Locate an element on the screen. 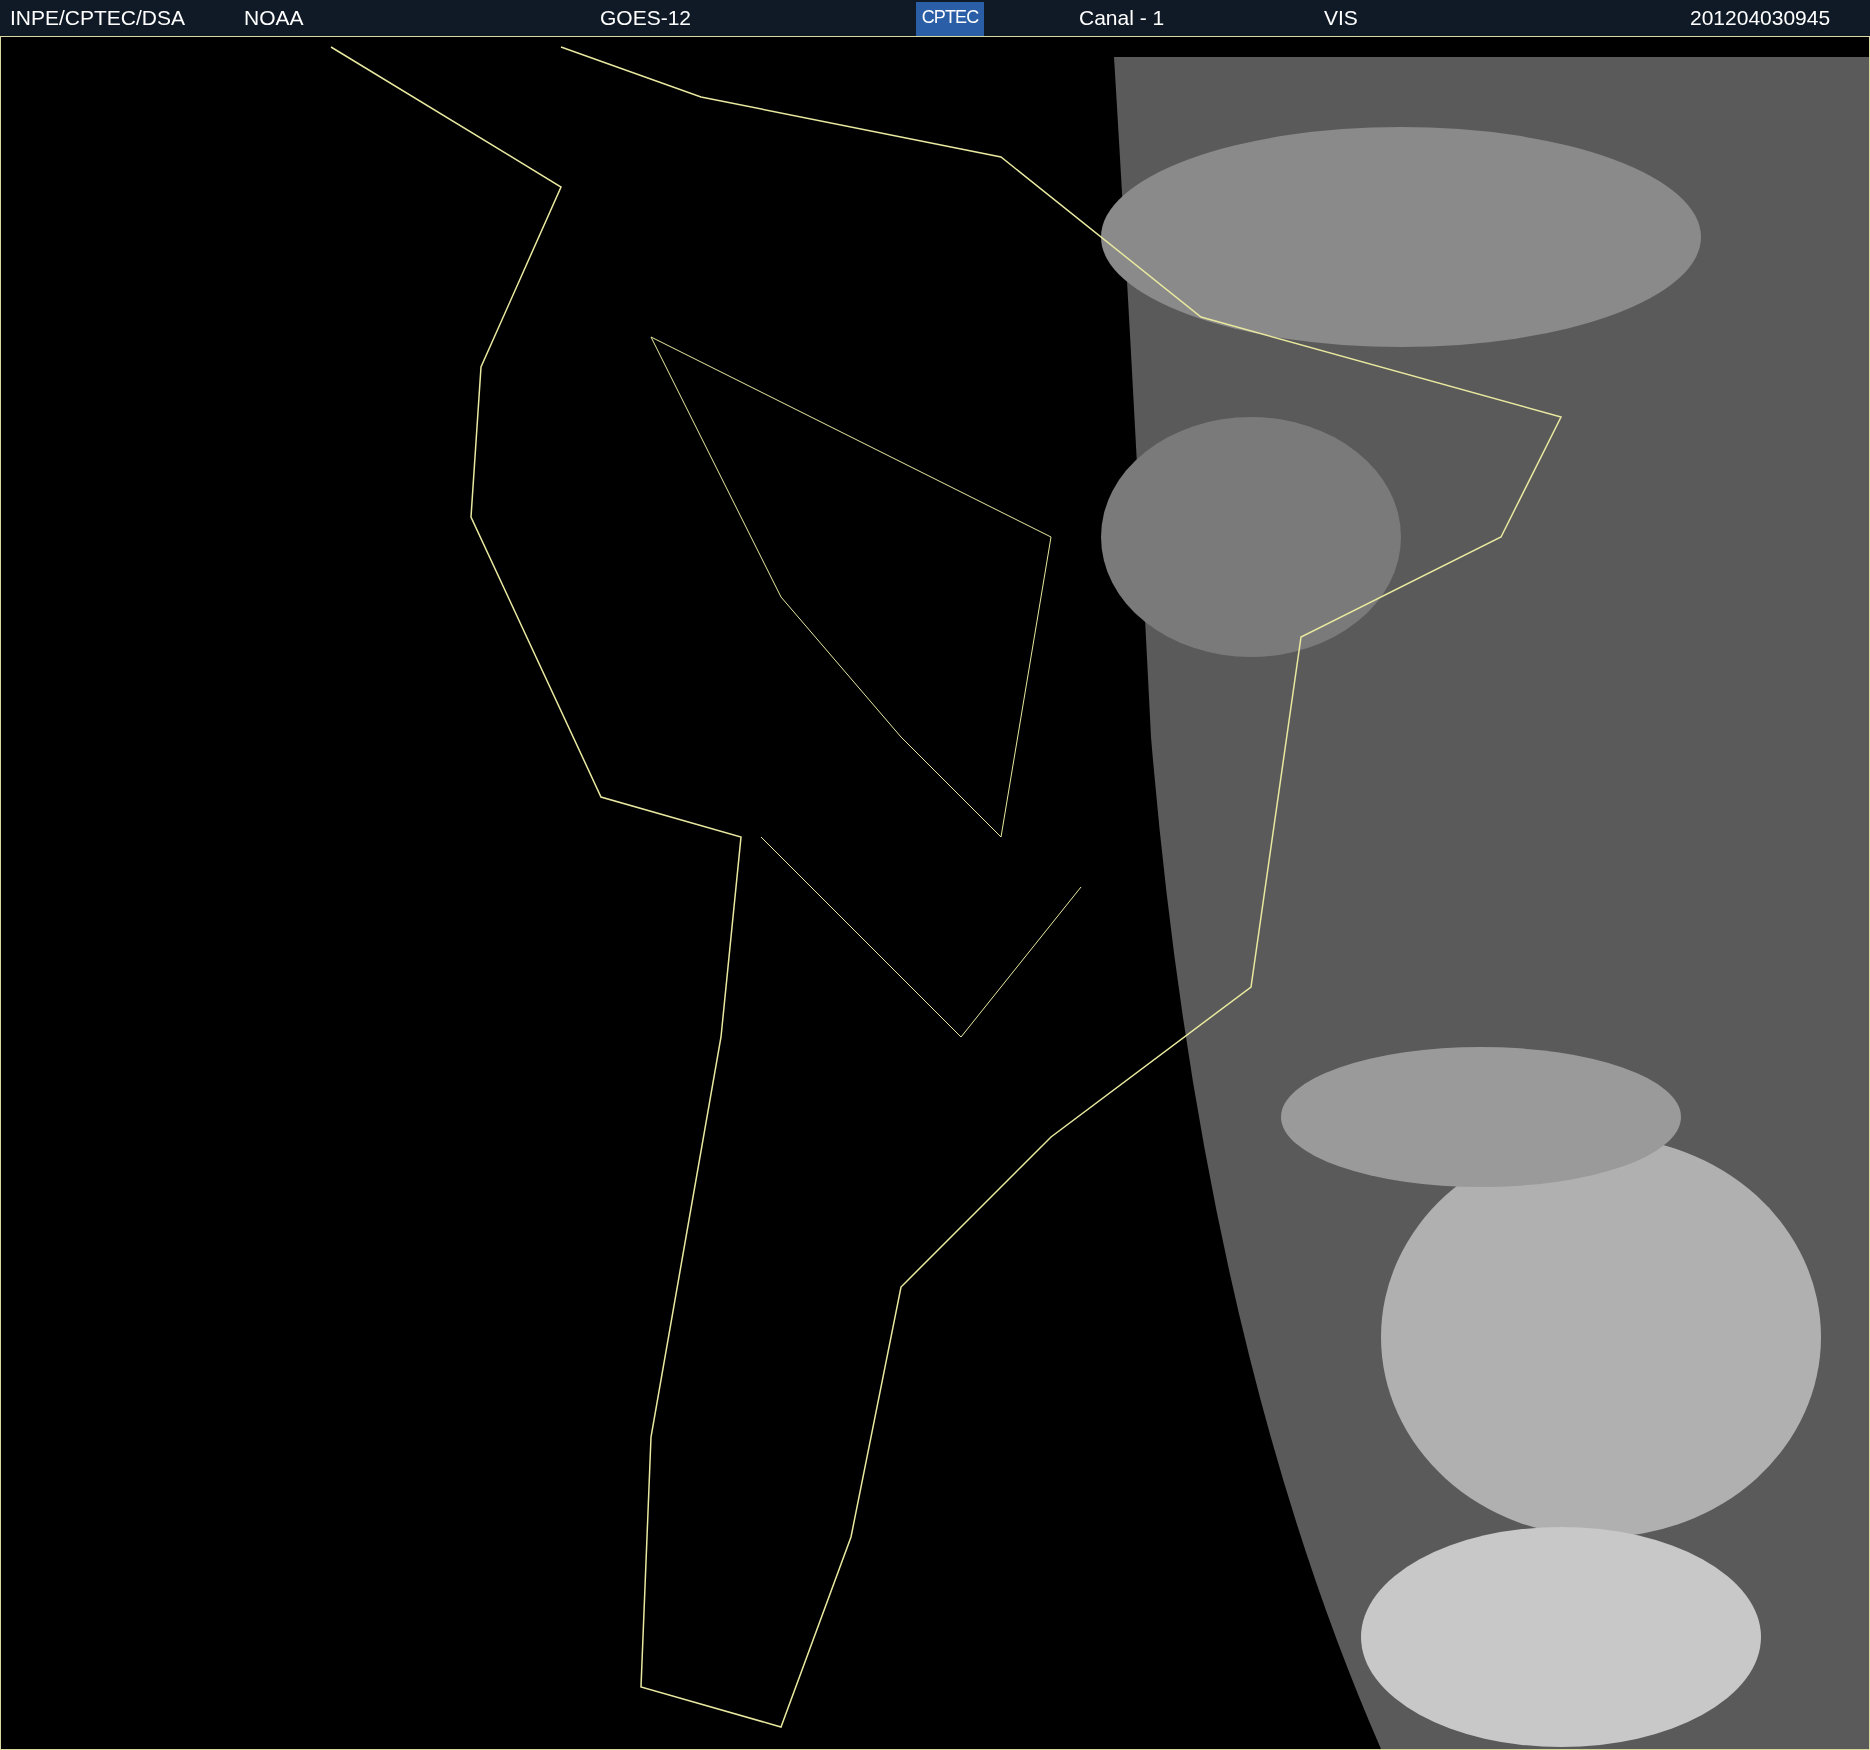  satellite-label: GOES-12 is located at coordinates (646, 18).